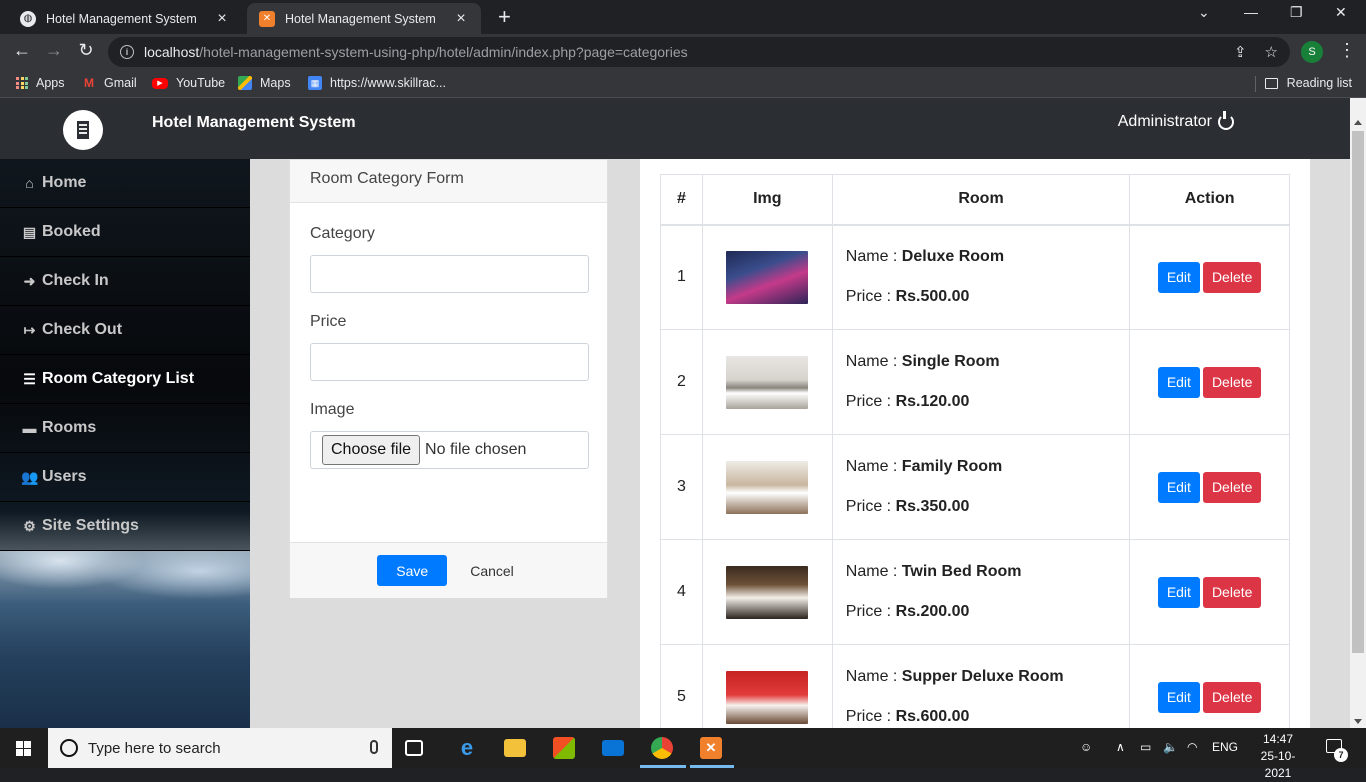 This screenshot has height=782, width=1366. What do you see at coordinates (412, 570) in the screenshot?
I see `save-button: Save` at bounding box center [412, 570].